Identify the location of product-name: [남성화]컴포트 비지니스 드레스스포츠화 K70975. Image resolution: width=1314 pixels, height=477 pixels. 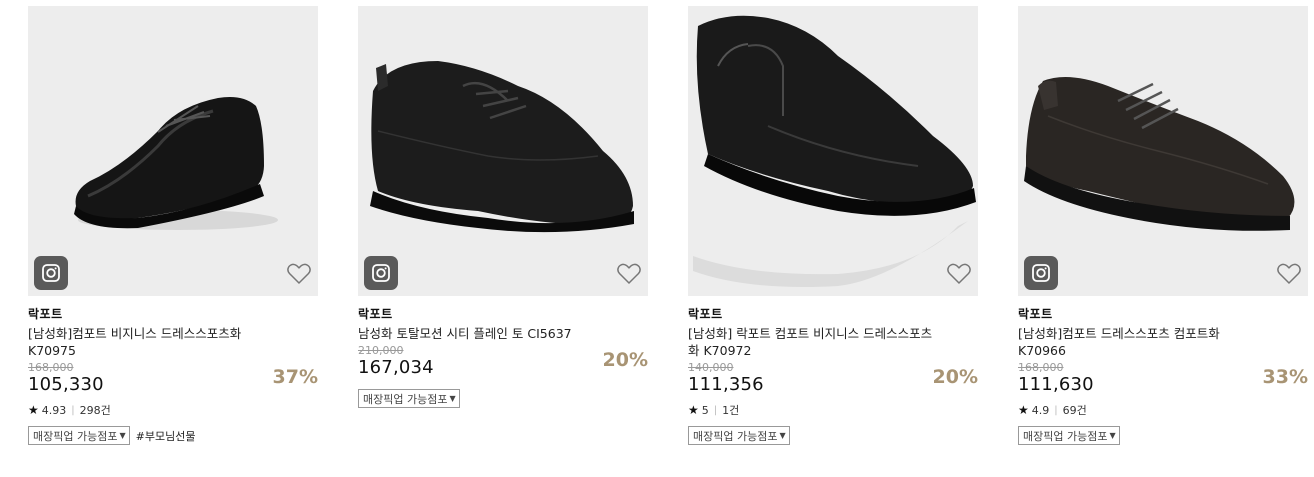
(153, 342).